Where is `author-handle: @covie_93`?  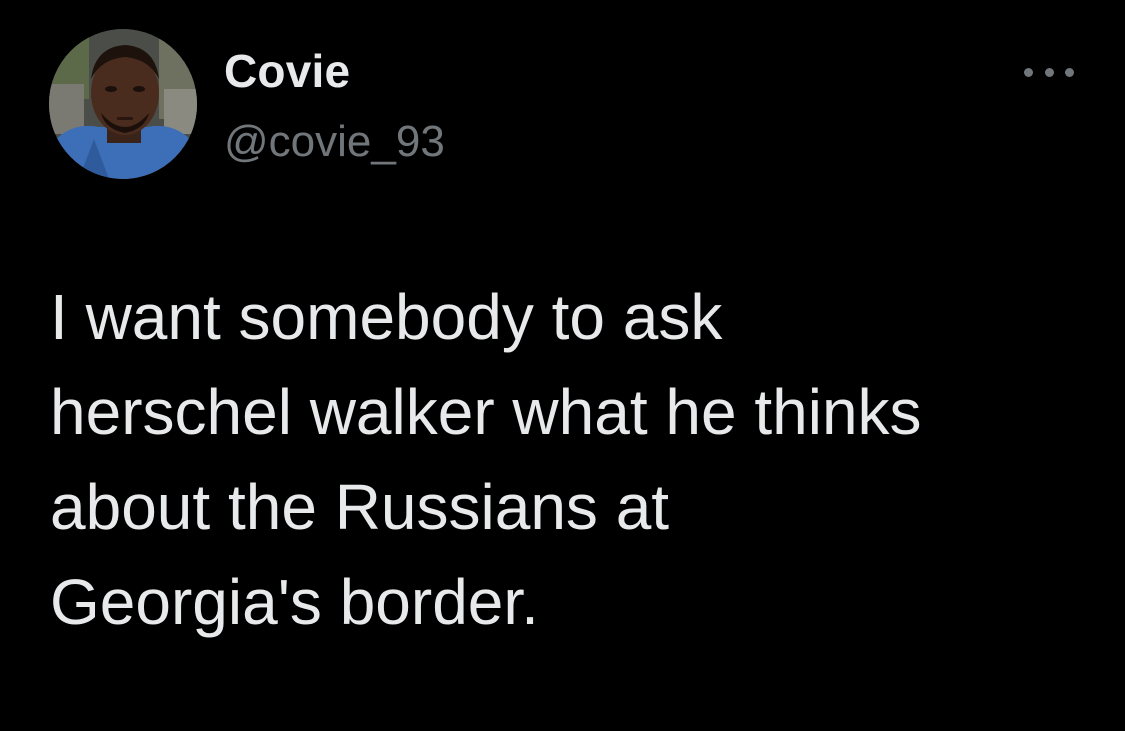
author-handle: @covie_93 is located at coordinates (334, 142).